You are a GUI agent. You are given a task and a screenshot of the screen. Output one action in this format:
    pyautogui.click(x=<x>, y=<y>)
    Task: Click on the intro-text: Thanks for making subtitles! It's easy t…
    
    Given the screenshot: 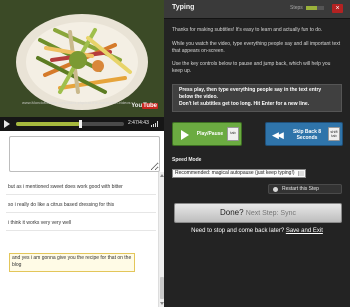 What is the action you would take?
    pyautogui.click(x=247, y=30)
    